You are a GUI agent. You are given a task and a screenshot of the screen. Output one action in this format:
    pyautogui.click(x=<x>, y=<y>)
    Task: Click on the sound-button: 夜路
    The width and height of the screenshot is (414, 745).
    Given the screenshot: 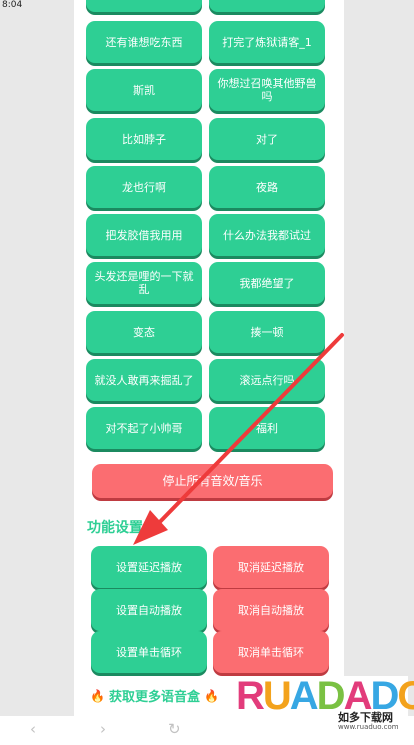 What is the action you would take?
    pyautogui.click(x=267, y=187)
    